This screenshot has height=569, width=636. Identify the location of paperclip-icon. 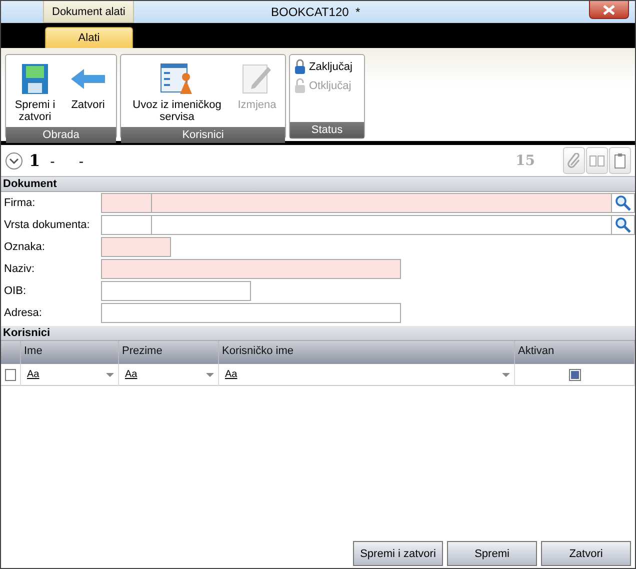
(574, 160).